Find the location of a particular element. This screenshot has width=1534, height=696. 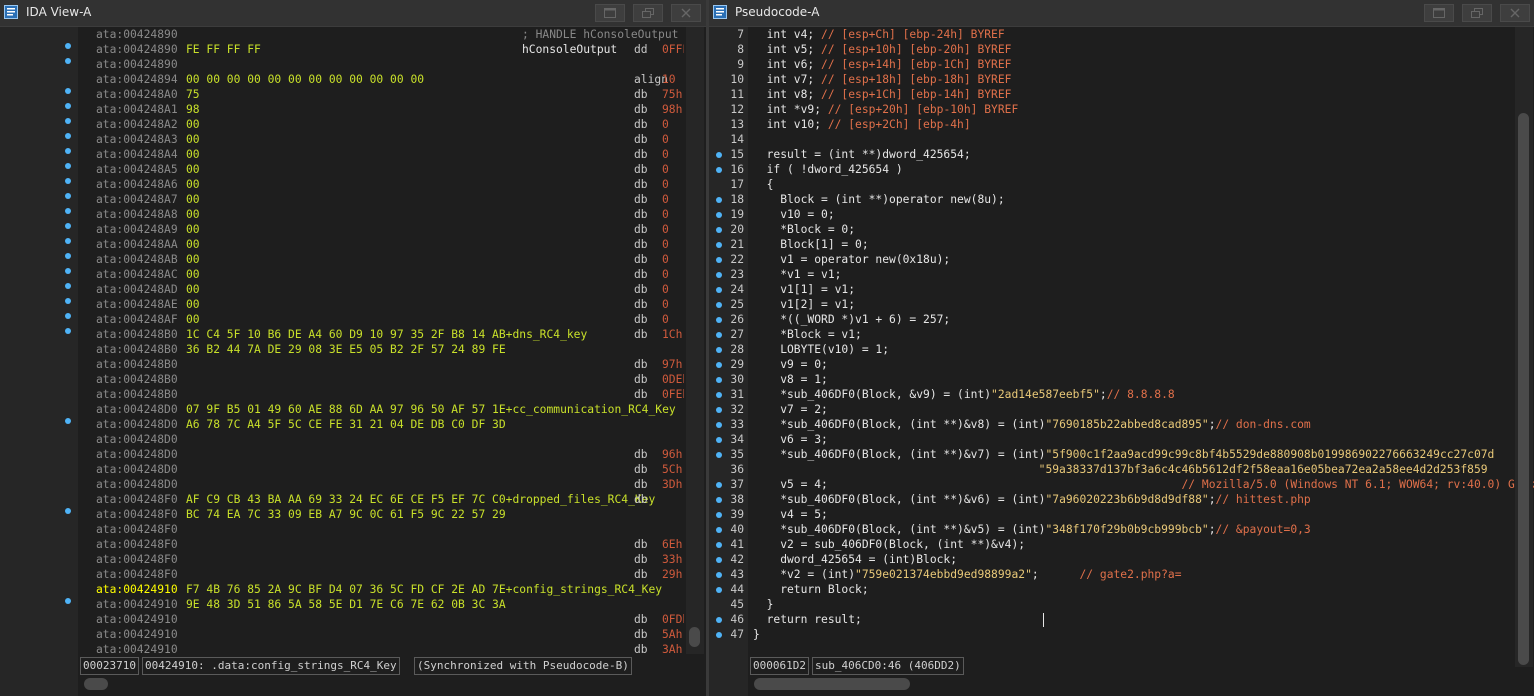

disasm-line: ata:00424910 db 0FDh is located at coordinates (381, 619).